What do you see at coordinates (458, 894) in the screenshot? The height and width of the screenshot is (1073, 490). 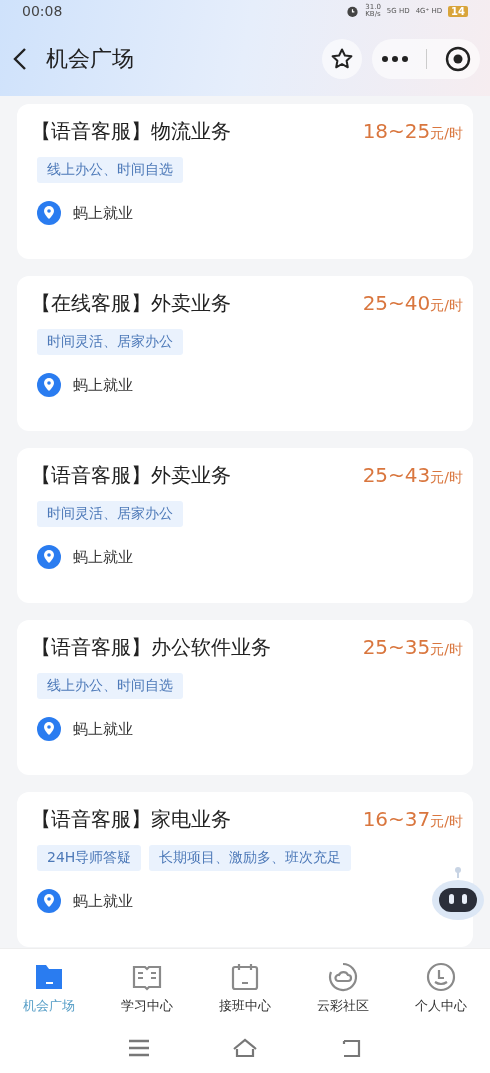 I see `robot-assistant-icon` at bounding box center [458, 894].